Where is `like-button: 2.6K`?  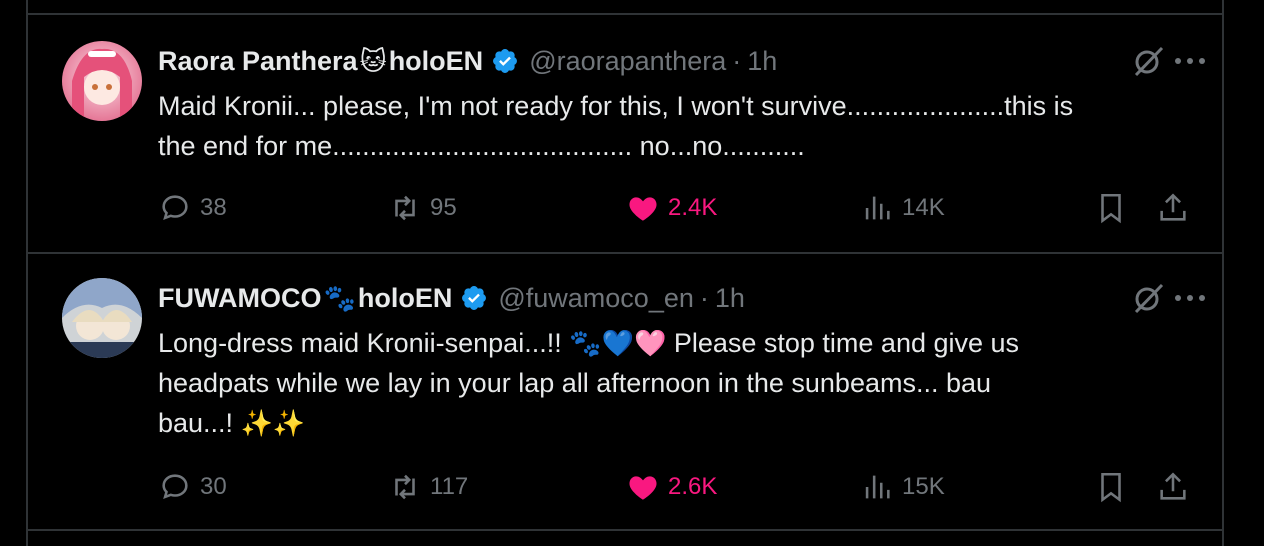 like-button: 2.6K is located at coordinates (671, 487).